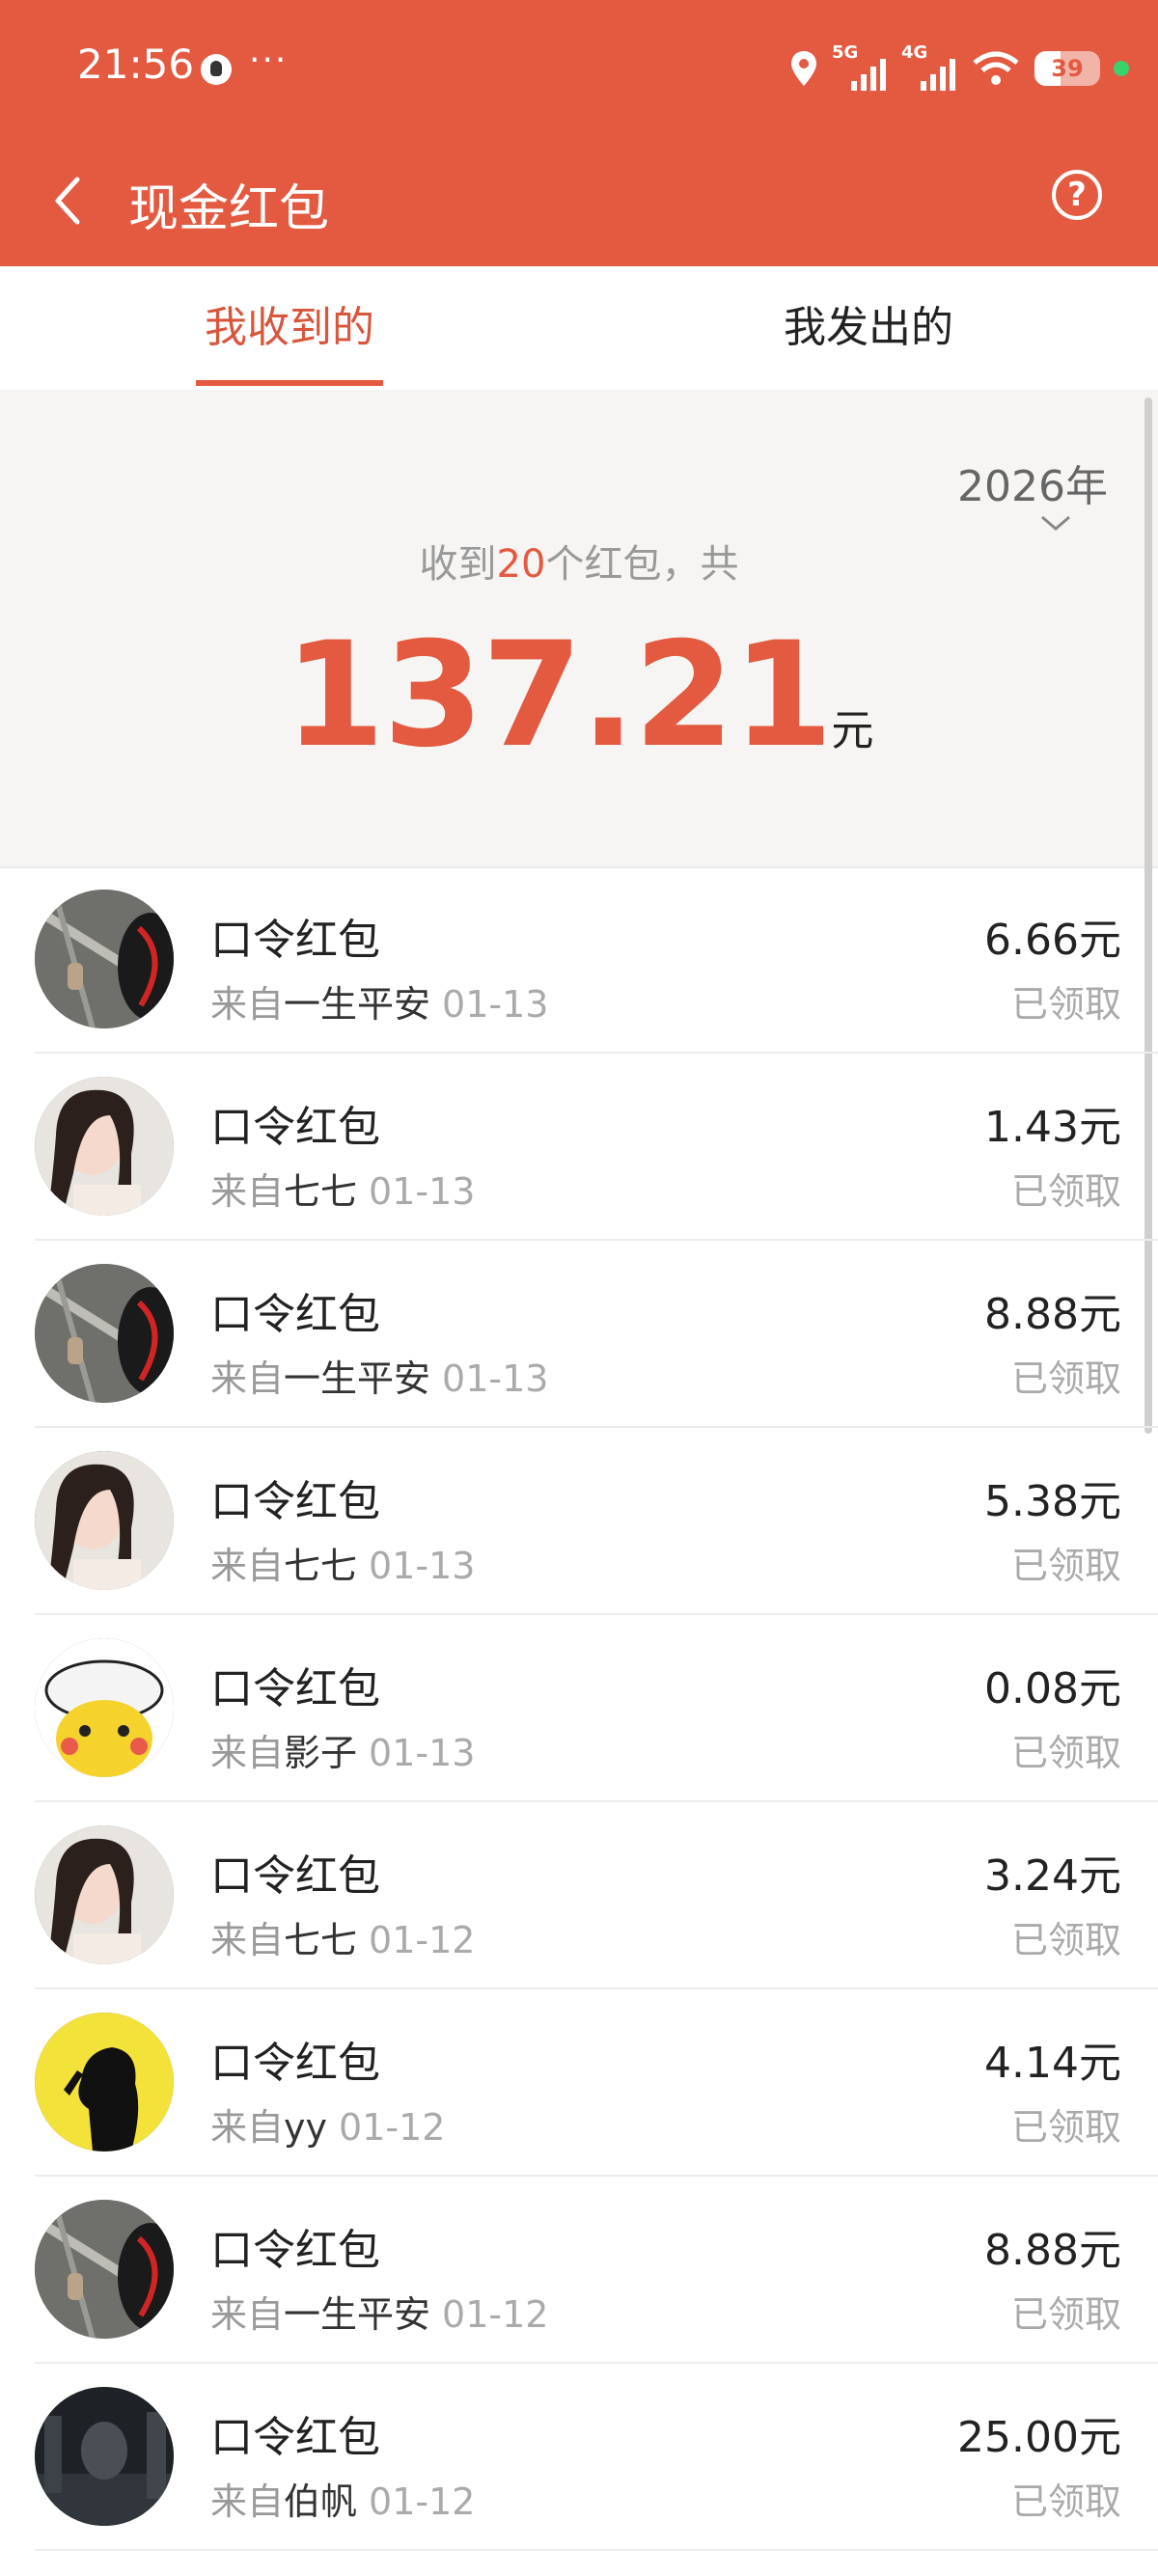 The image size is (1158, 2576). What do you see at coordinates (579, 2083) in the screenshot?
I see `list-item: 口令红包 来自yy 01-12 4.14元 已领取` at bounding box center [579, 2083].